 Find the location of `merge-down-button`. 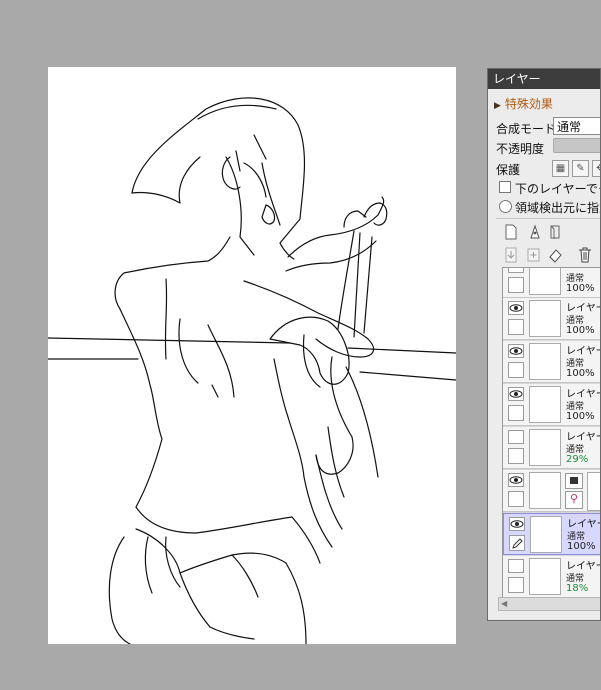

merge-down-button is located at coordinates (511, 255).